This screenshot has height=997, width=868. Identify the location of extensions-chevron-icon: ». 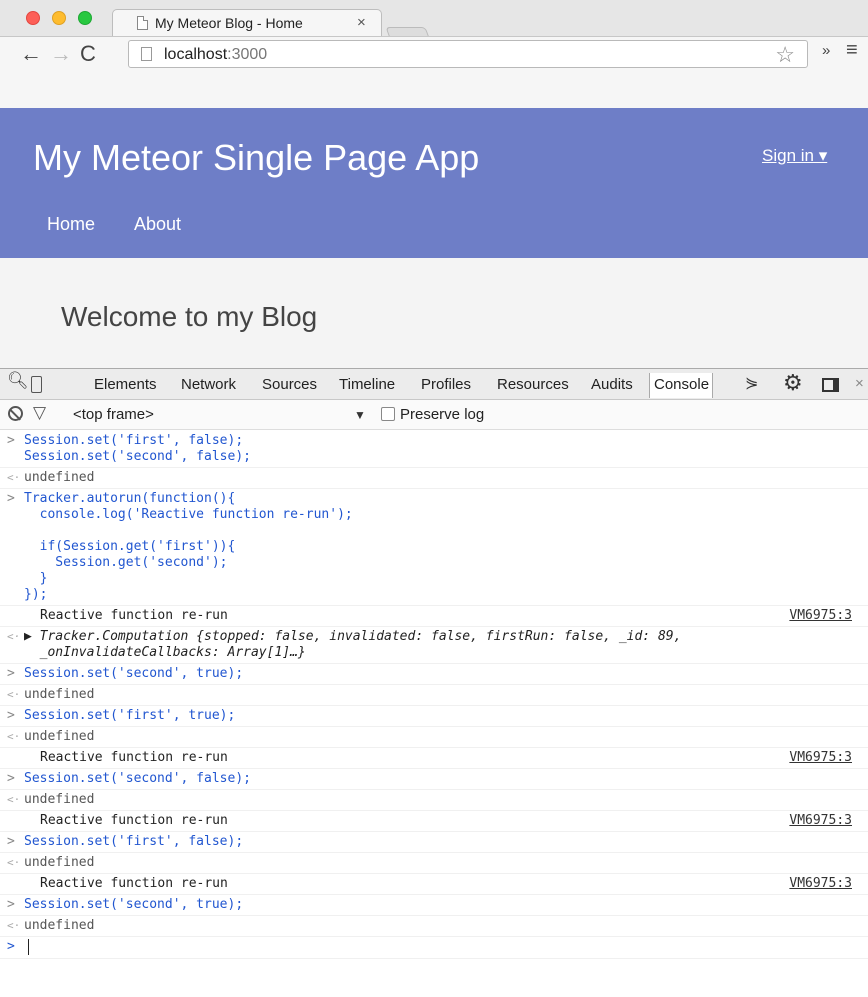
(826, 50).